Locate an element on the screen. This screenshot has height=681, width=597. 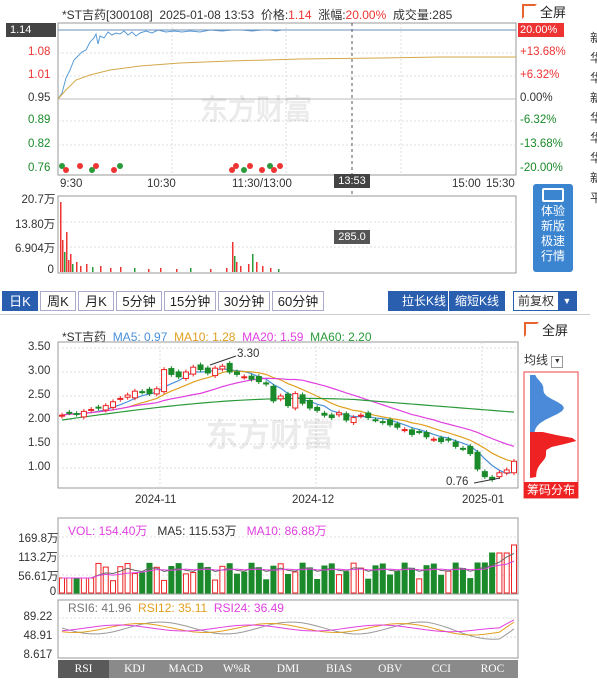
kline-price-tick: 2.00 is located at coordinates (39, 419).